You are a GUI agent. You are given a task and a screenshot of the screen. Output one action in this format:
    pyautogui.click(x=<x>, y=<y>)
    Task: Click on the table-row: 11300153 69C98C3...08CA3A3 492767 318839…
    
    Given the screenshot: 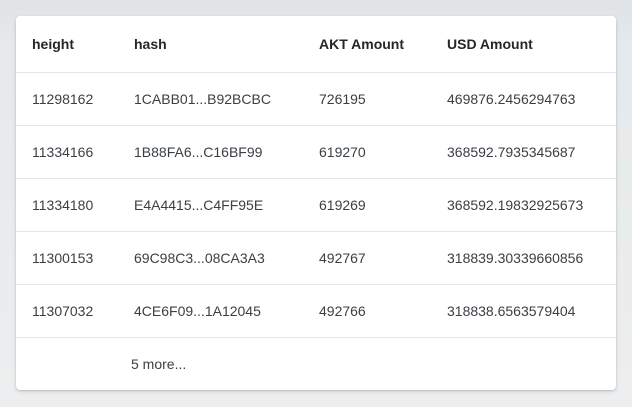 What is the action you would take?
    pyautogui.click(x=316, y=258)
    